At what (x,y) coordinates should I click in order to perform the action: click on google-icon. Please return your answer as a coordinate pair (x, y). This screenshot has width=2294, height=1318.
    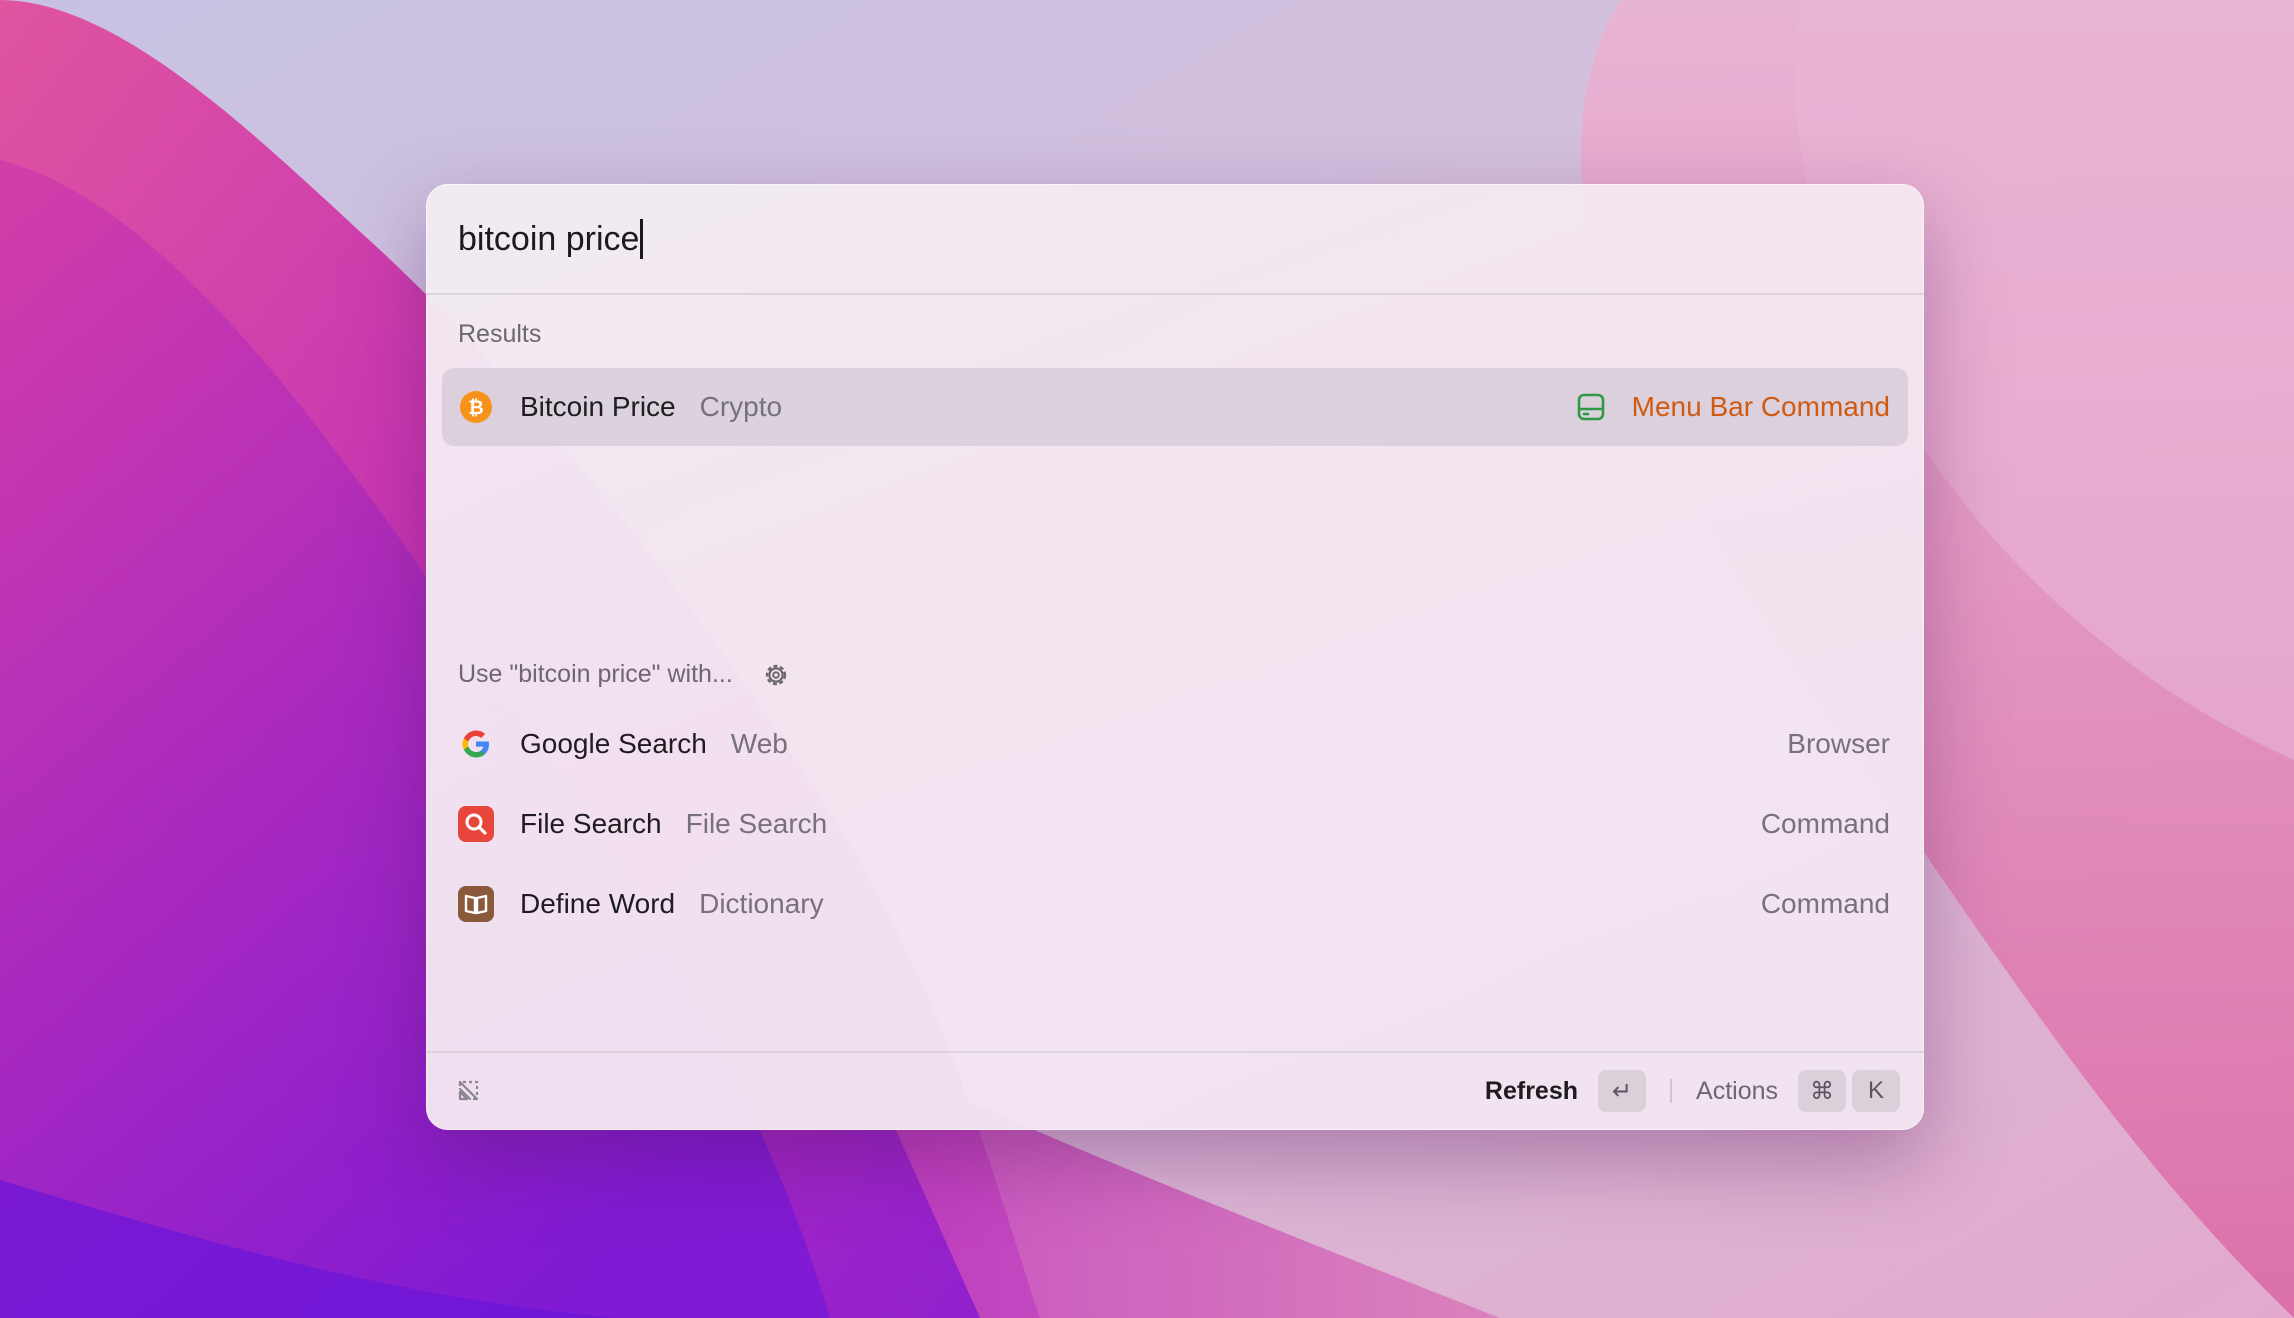
    Looking at the image, I should click on (476, 744).